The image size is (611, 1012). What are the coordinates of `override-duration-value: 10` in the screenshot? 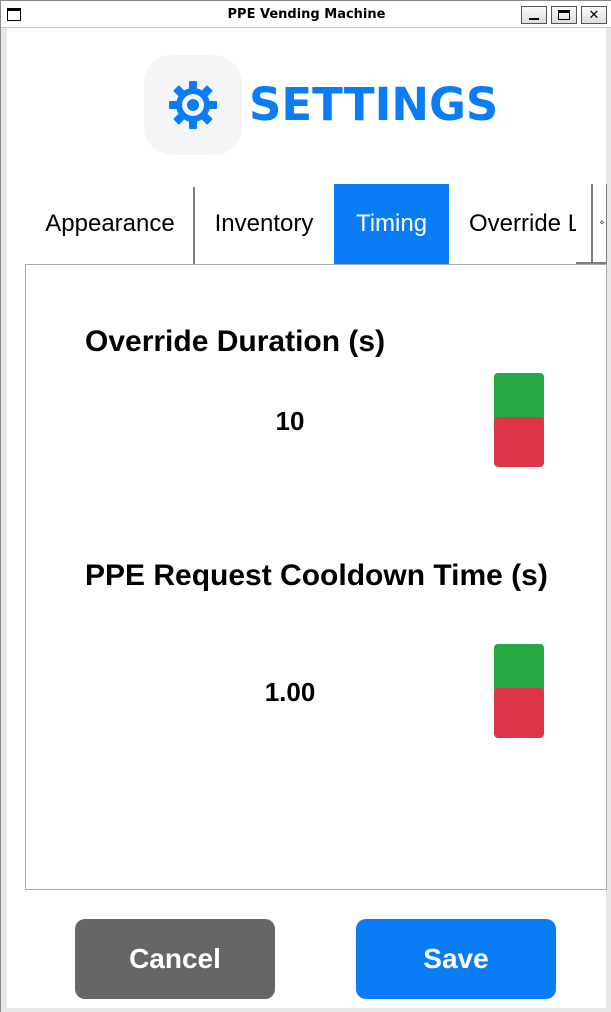 It's located at (290, 421).